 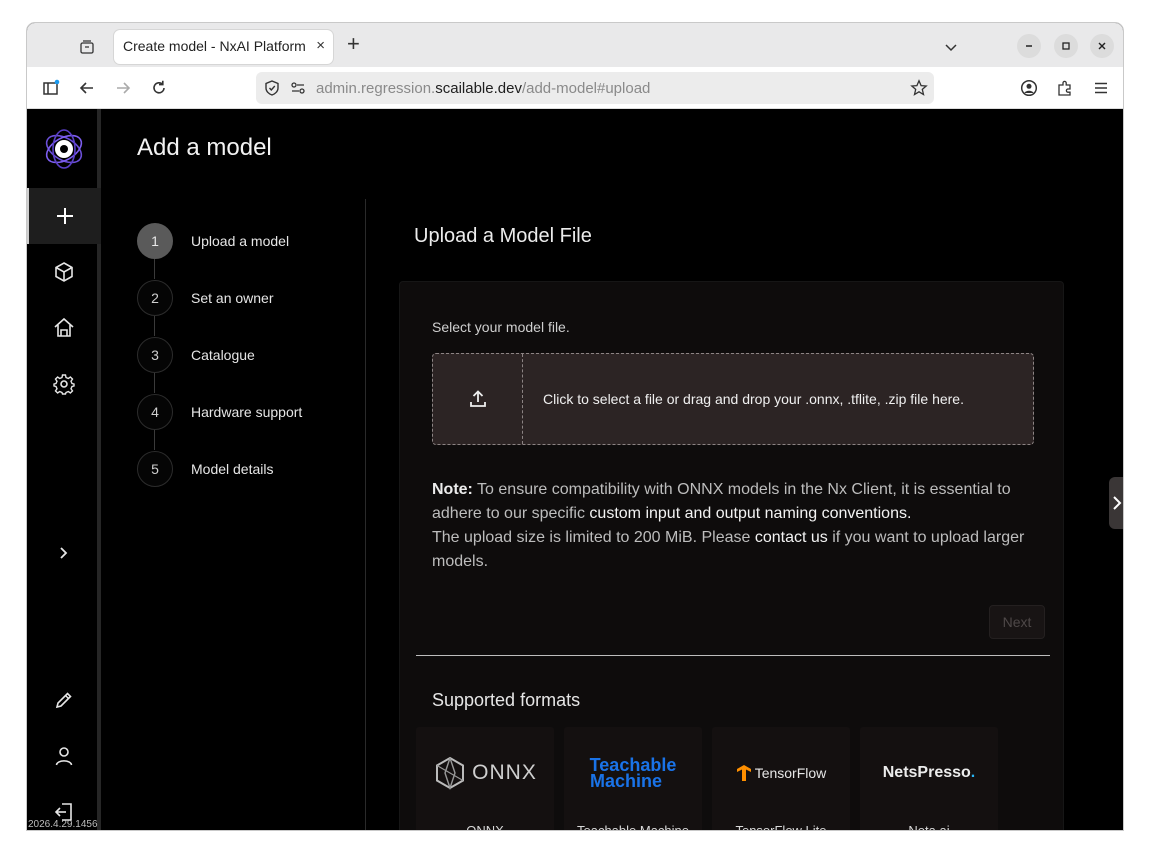 I want to click on step-catalogue: 3 Catalogue, so click(x=251, y=356).